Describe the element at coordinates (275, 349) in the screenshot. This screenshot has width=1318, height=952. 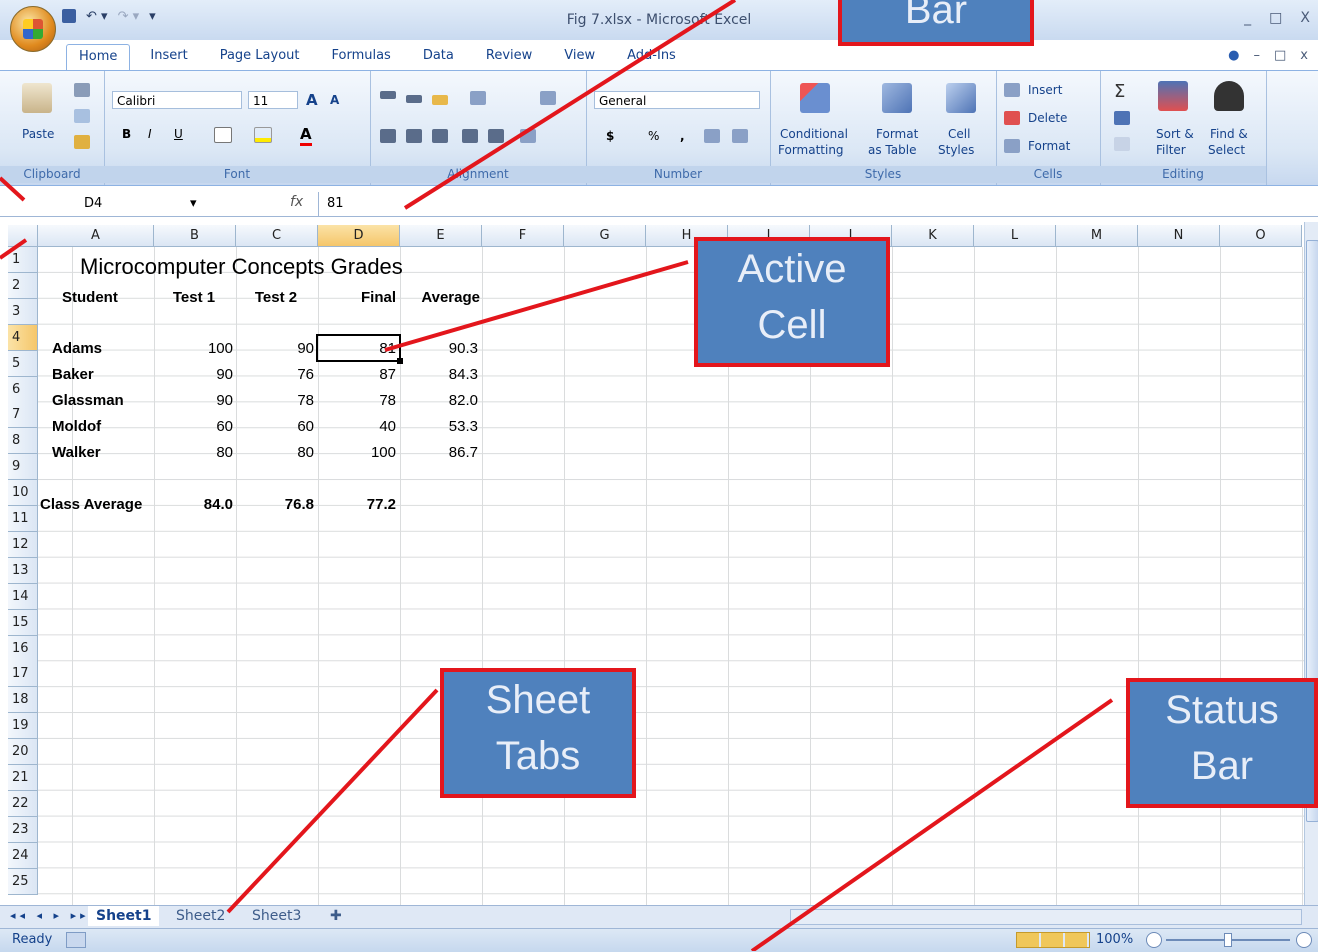
I see `student-test2-cell: 90` at that location.